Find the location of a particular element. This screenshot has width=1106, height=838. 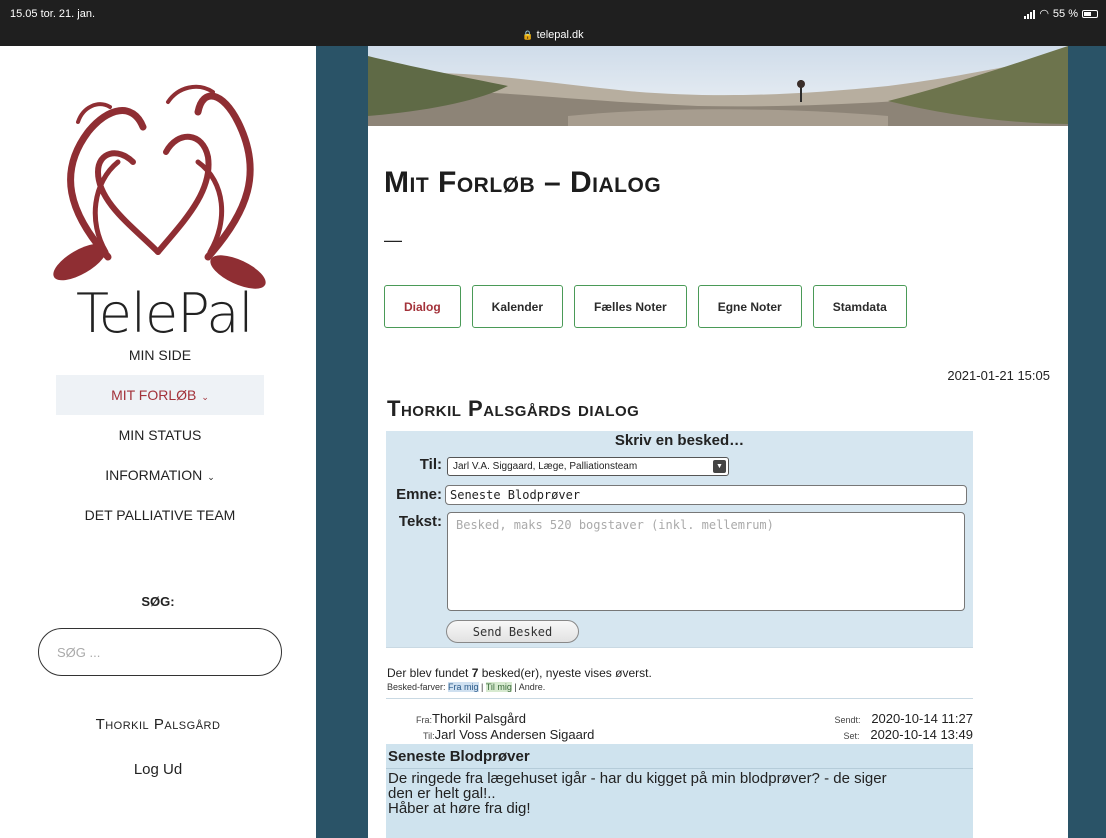

nav-information: INFORMATION ⌄ is located at coordinates (160, 475).